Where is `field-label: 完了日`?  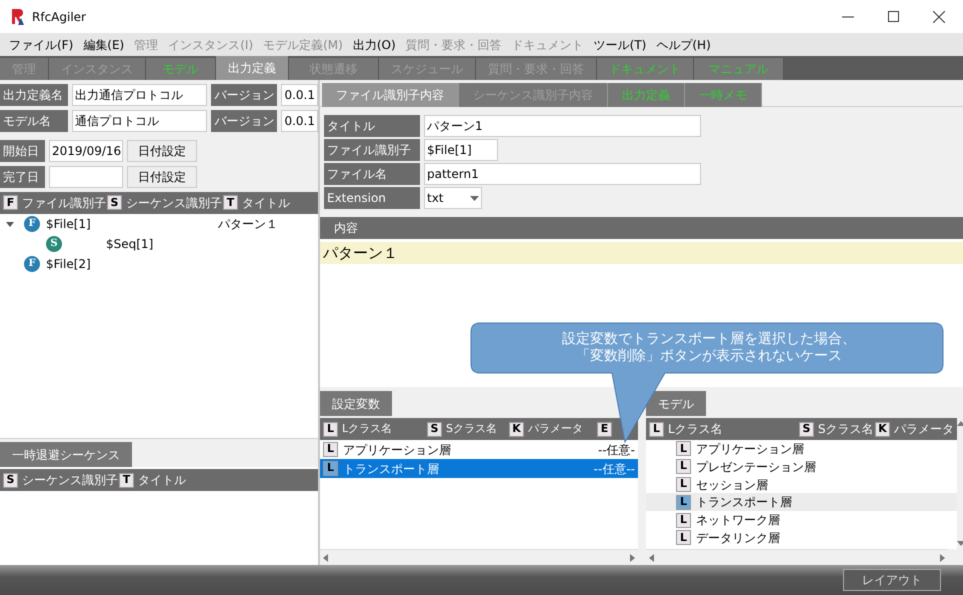
field-label: 完了日 is located at coordinates (22, 177).